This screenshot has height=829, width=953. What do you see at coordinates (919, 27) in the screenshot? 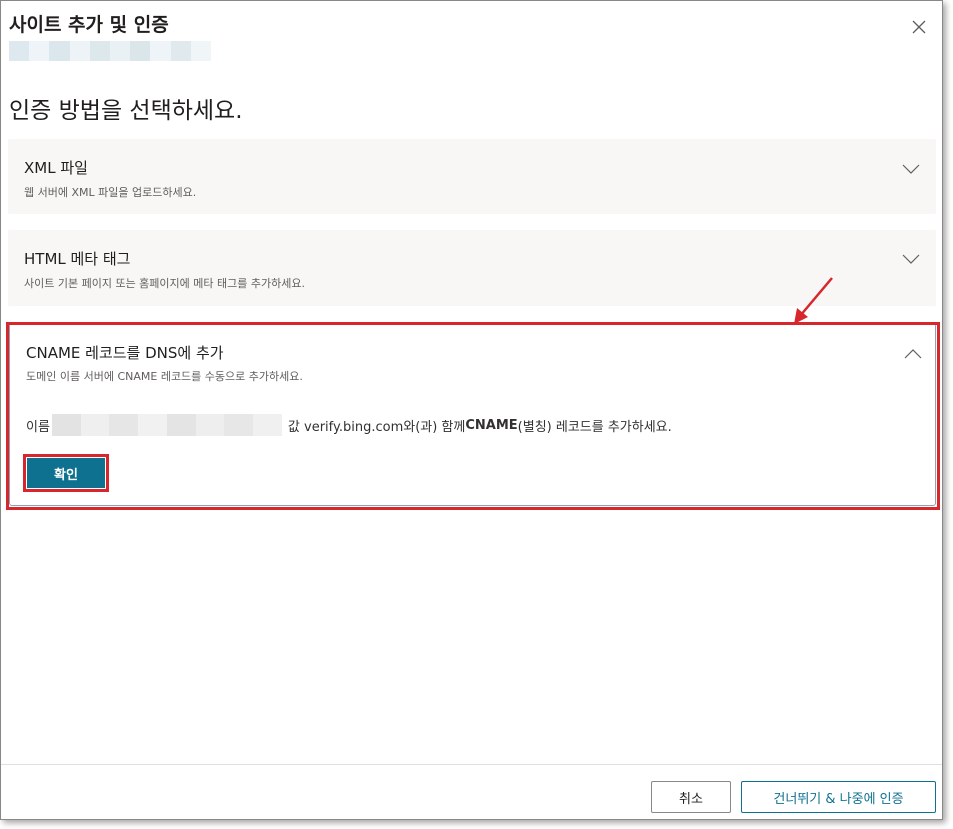
I see `close-icon` at bounding box center [919, 27].